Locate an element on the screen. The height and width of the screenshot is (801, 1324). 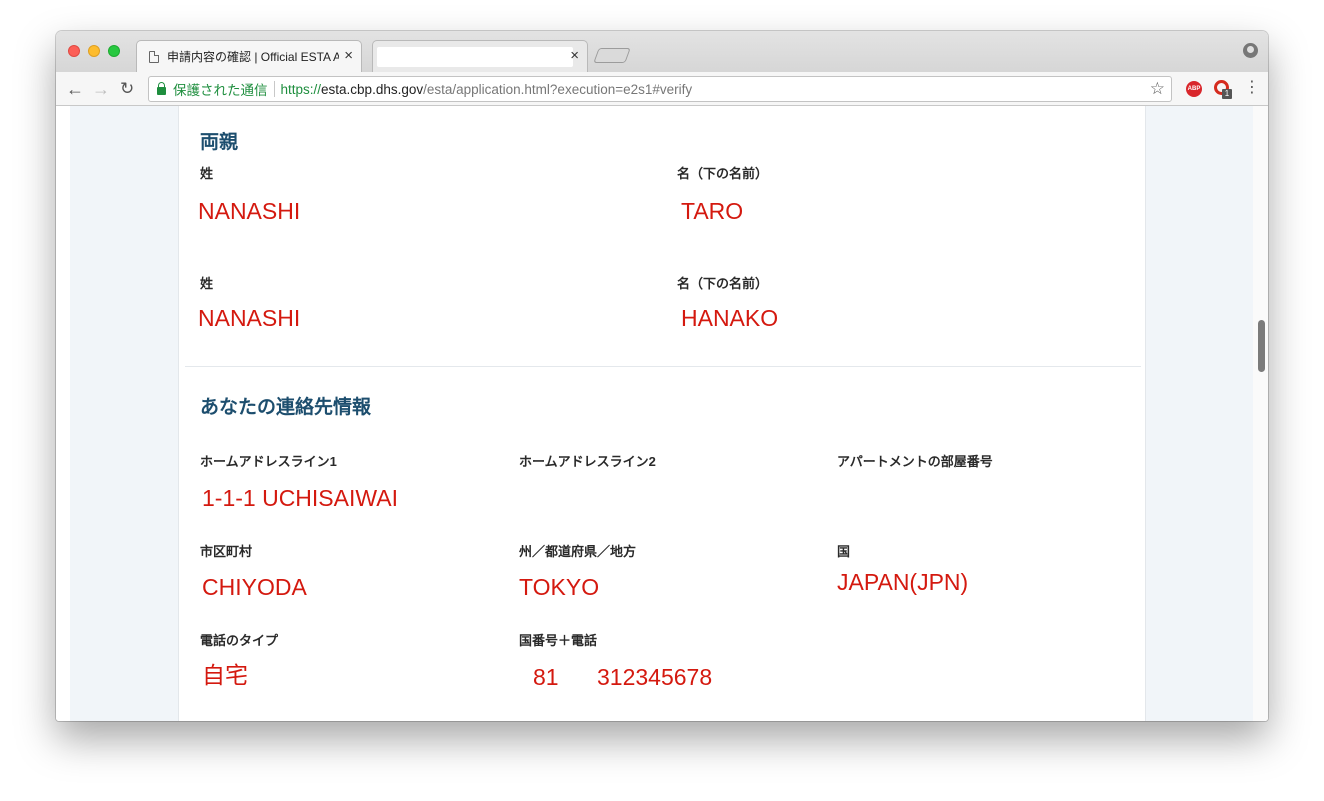
country-label: 国 is located at coordinates (844, 551).